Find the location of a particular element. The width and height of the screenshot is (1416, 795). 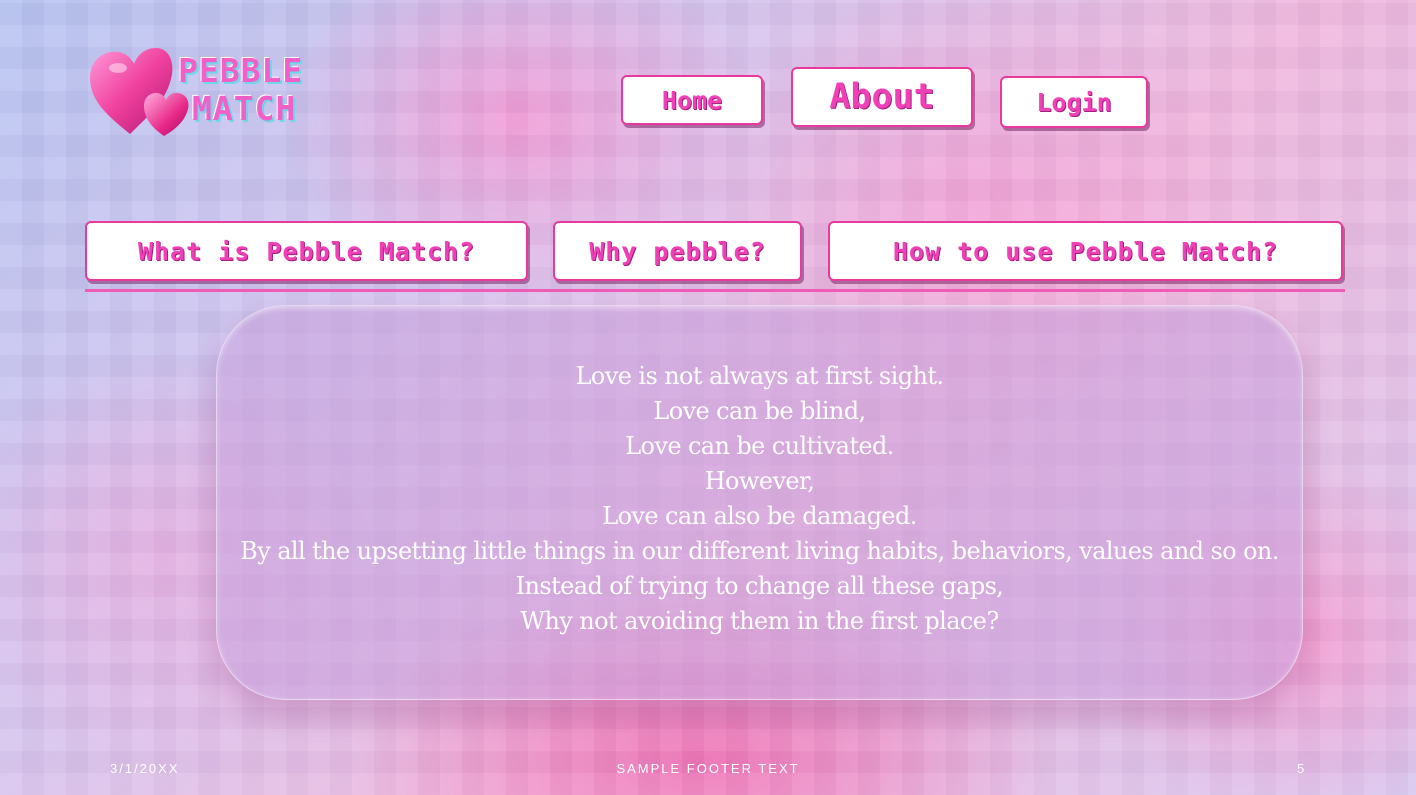

tab-what-is-pebble-match: What is Pebble Match? is located at coordinates (306, 251).